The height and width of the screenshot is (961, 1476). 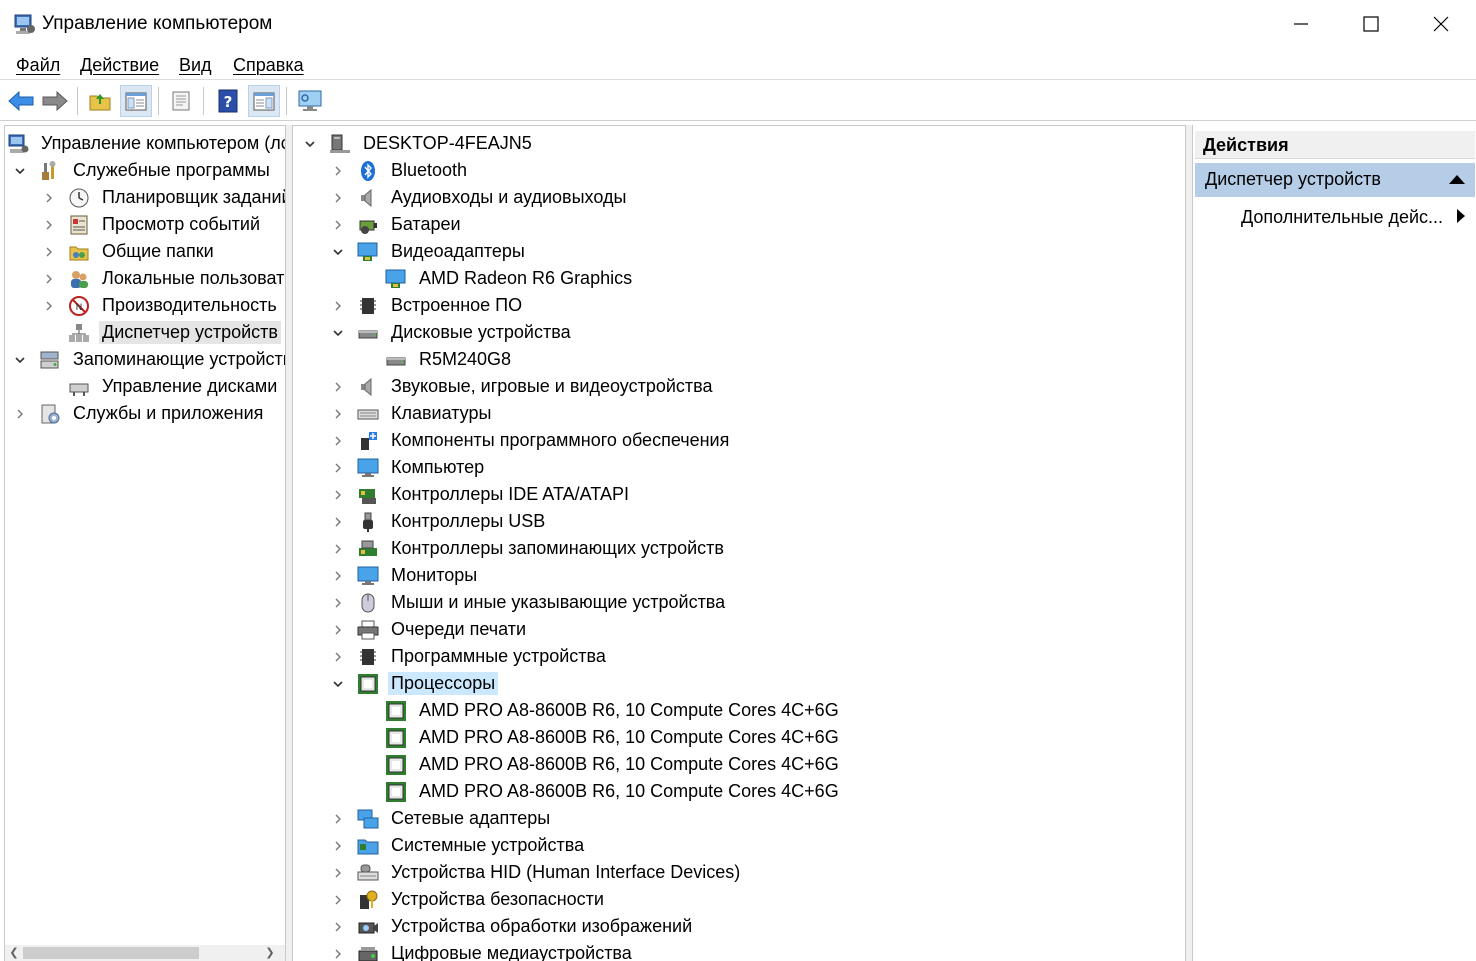 What do you see at coordinates (1371, 24) in the screenshot?
I see `maximize-button` at bounding box center [1371, 24].